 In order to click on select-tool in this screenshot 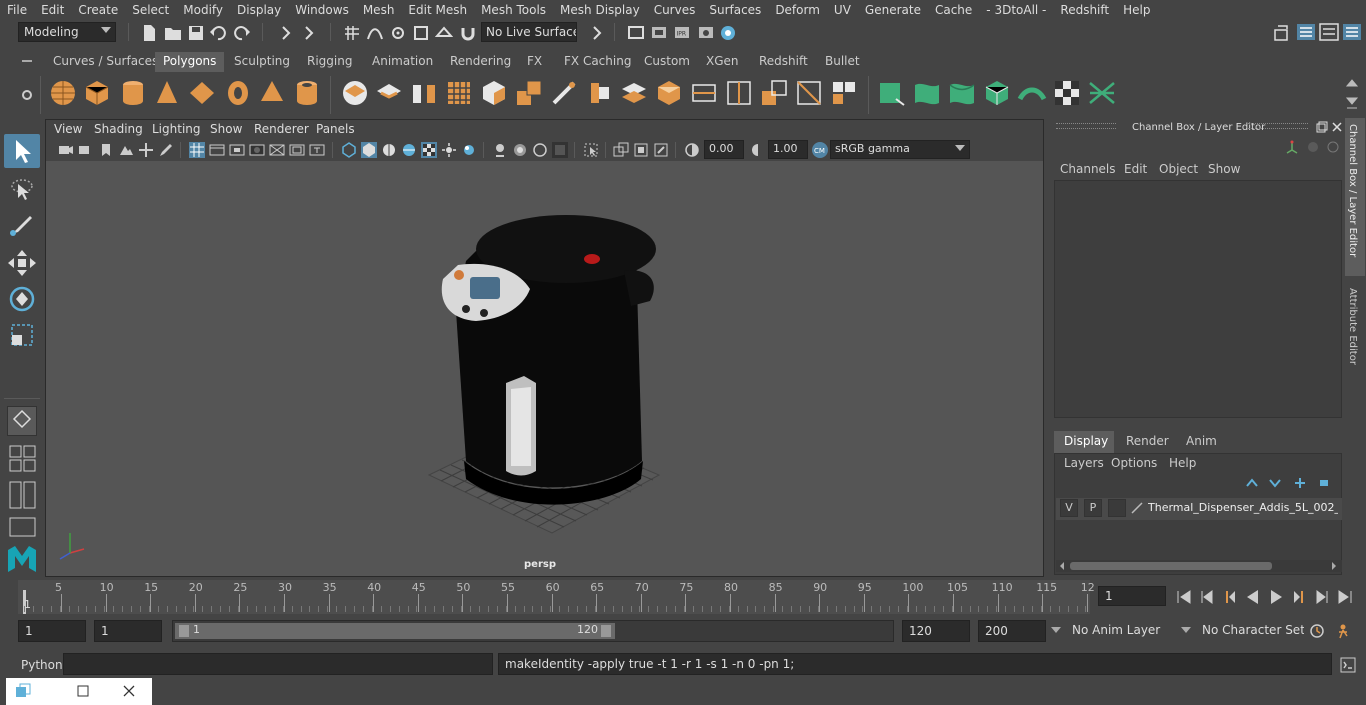, I will do `click(22, 151)`.